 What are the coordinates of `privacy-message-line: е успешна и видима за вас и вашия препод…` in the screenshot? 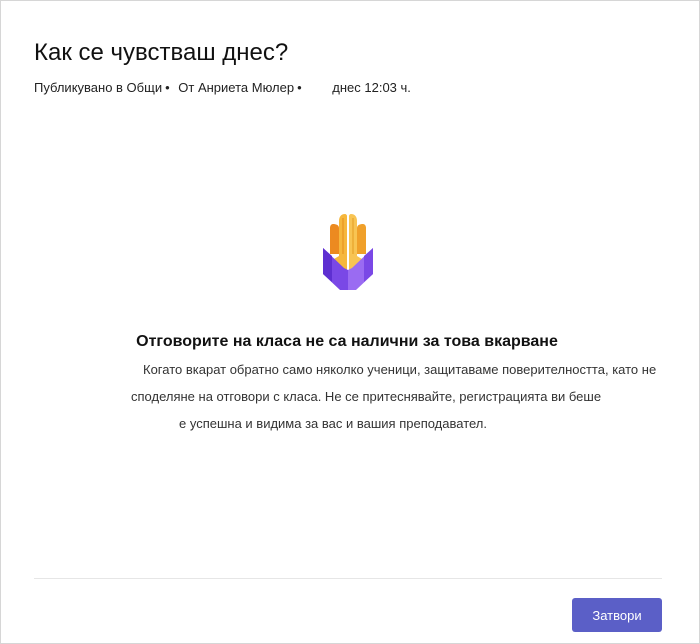 It's located at (333, 423).